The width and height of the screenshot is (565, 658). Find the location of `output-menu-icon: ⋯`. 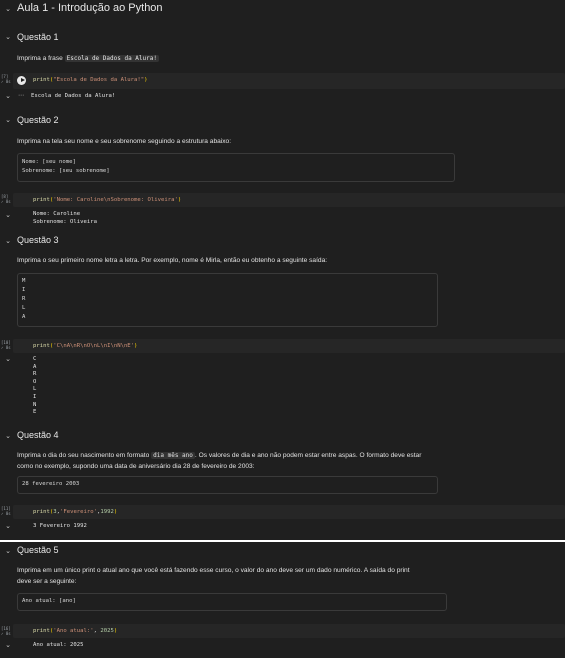

output-menu-icon: ⋯ is located at coordinates (21, 95).